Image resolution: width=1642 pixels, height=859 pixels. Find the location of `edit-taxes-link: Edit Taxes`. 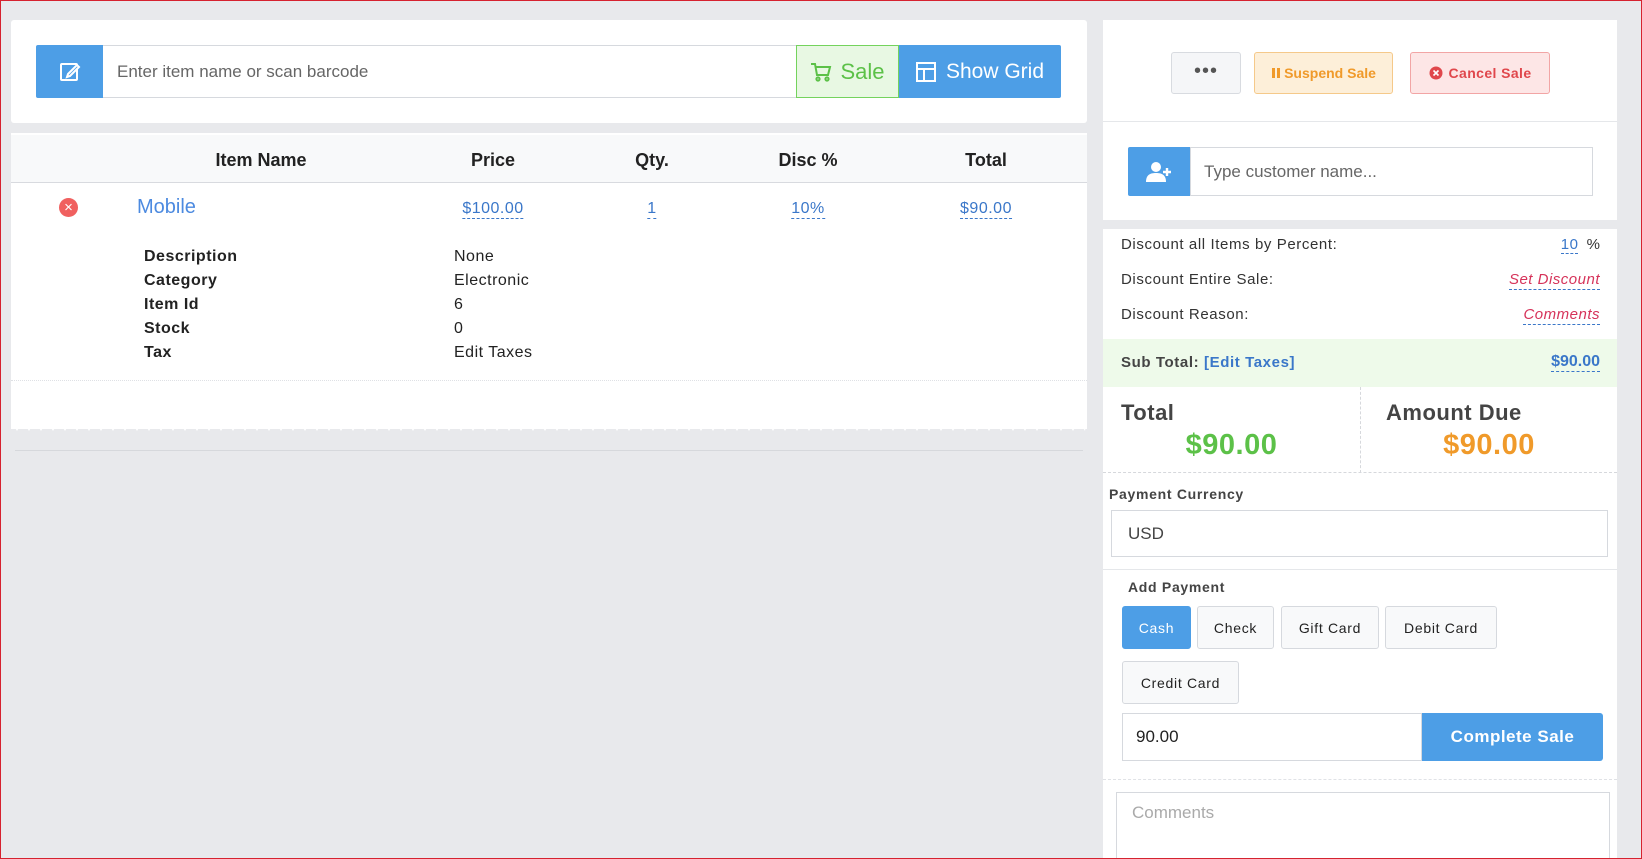

edit-taxes-link: Edit Taxes is located at coordinates (493, 353).